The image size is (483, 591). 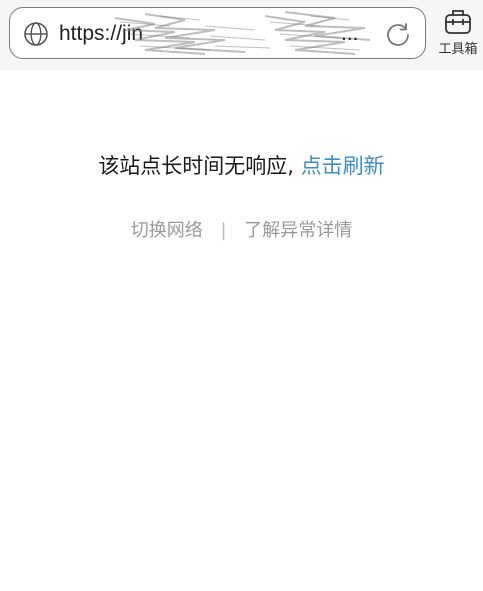 I want to click on url-redaction-scribble, so click(x=242, y=33).